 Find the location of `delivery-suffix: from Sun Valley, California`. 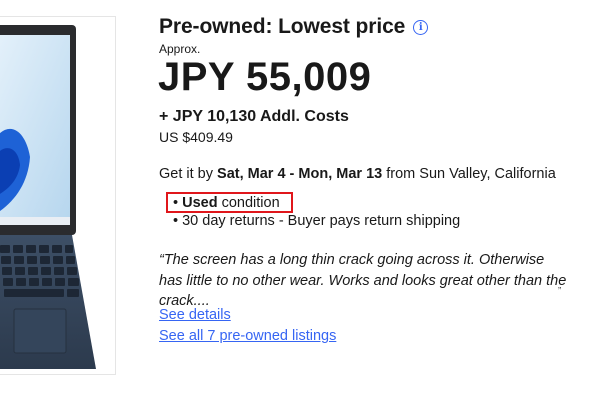

delivery-suffix: from Sun Valley, California is located at coordinates (471, 174).